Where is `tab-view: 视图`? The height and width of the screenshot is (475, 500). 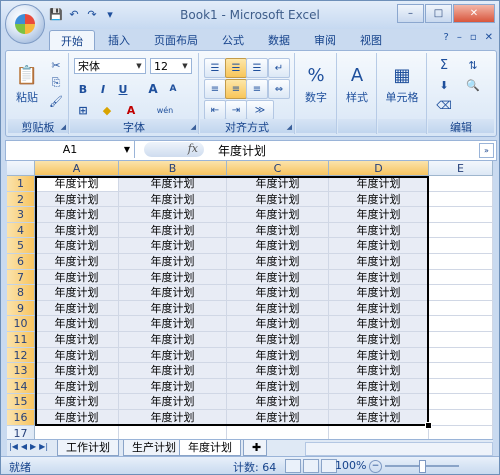 tab-view: 视图 is located at coordinates (371, 40).